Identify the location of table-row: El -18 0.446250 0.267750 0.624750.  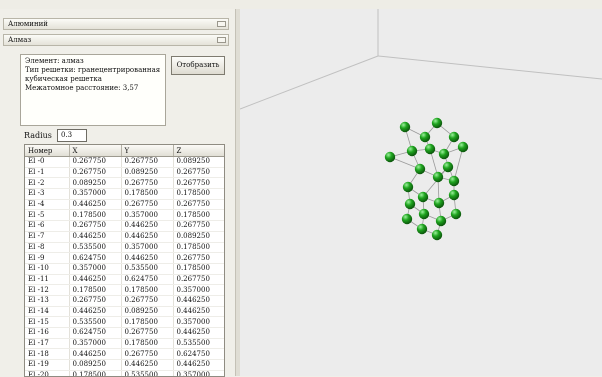
(124, 354).